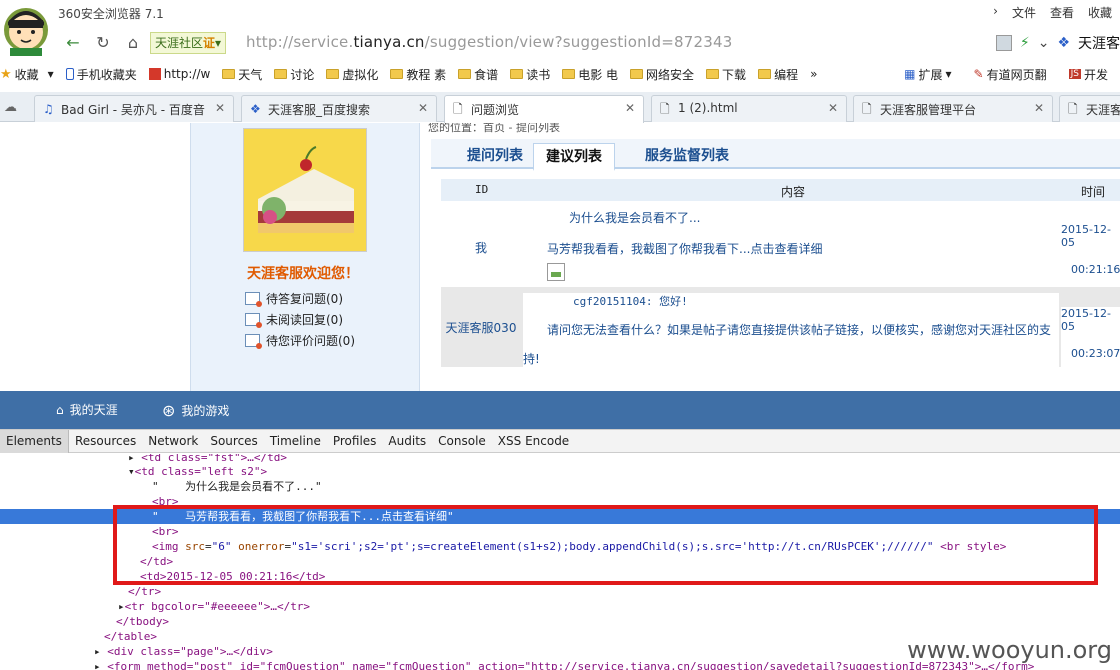 The height and width of the screenshot is (670, 1120). Describe the element at coordinates (1024, 12) in the screenshot. I see `menu-file: 文件` at that location.